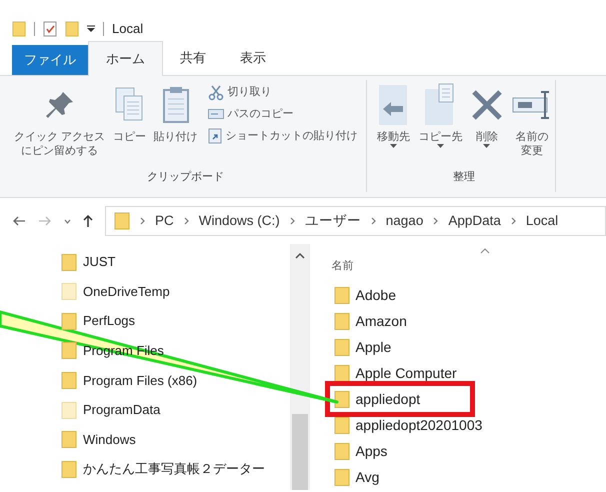 This screenshot has width=606, height=492. Describe the element at coordinates (98, 321) in the screenshot. I see `nav-item: PerfLogs` at that location.